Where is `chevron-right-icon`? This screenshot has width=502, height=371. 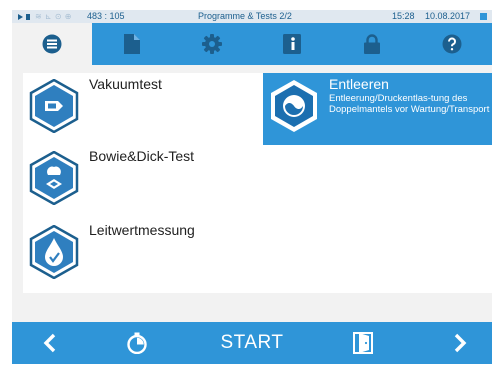
chevron-right-icon is located at coordinates (460, 343).